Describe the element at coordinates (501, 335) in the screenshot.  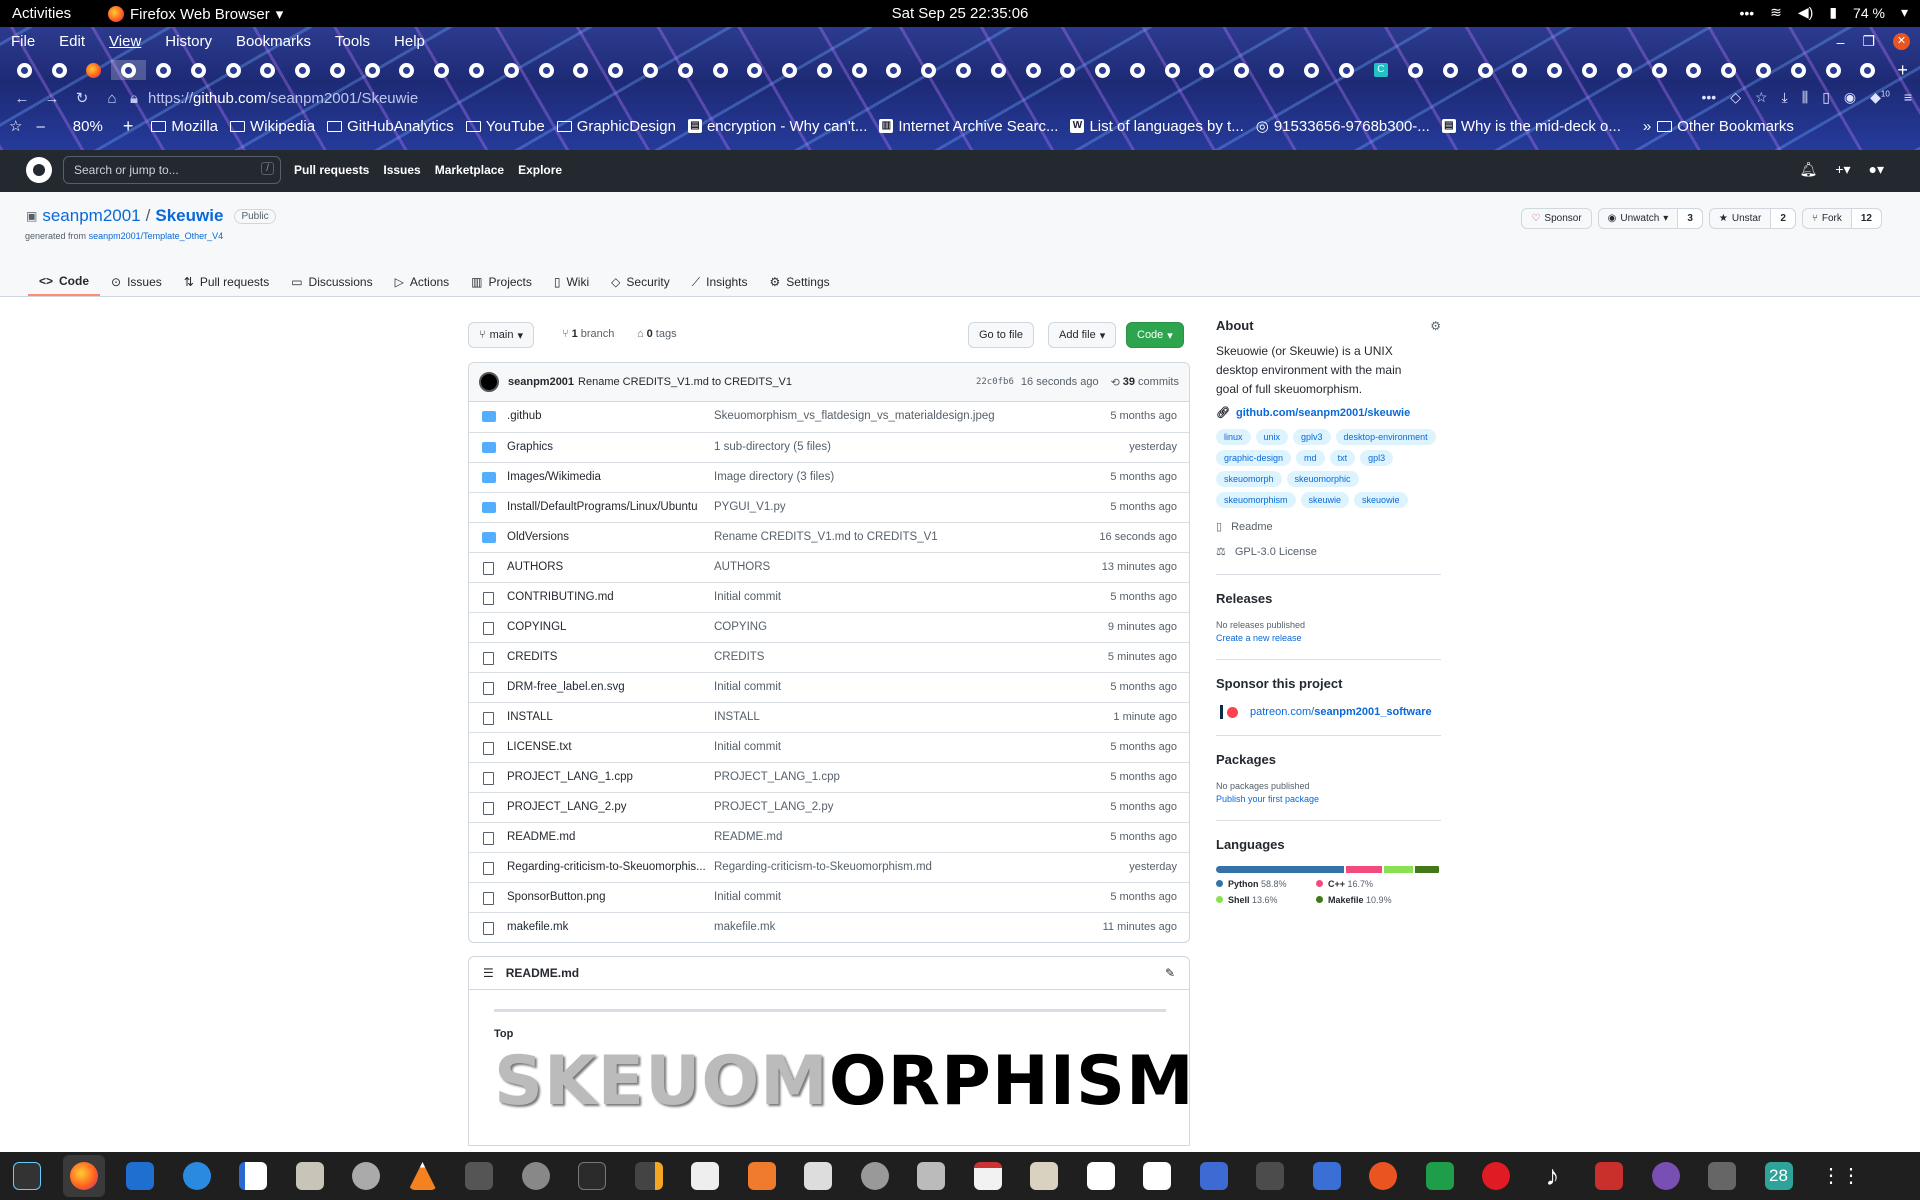
I see `branch-select: ⑂ main ▾` at that location.